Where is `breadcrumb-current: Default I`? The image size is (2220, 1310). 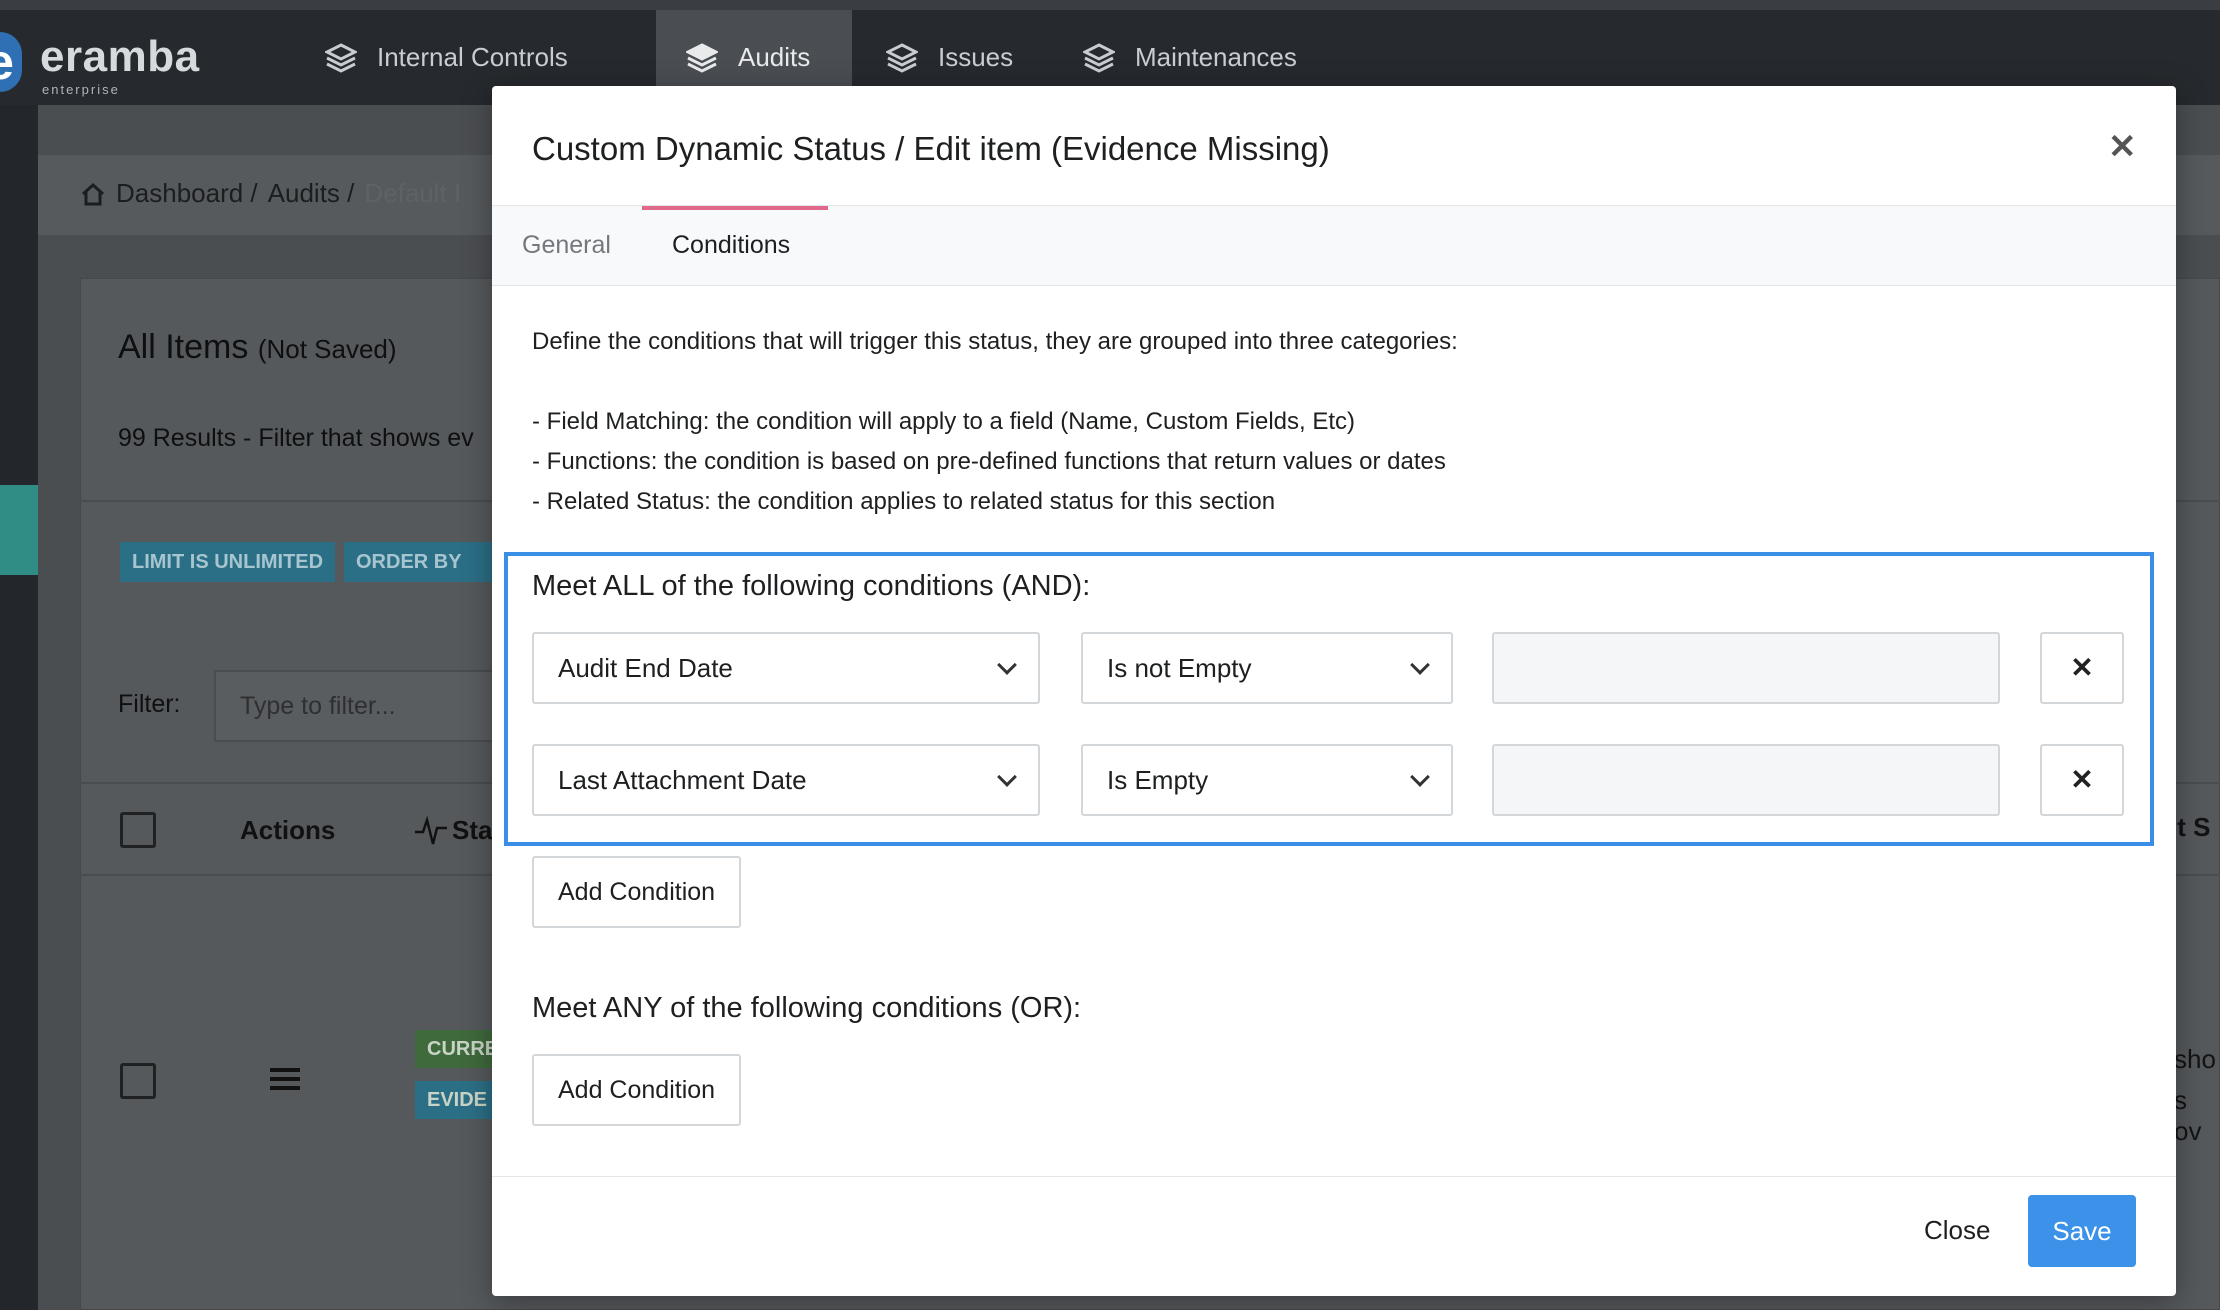 breadcrumb-current: Default I is located at coordinates (413, 193).